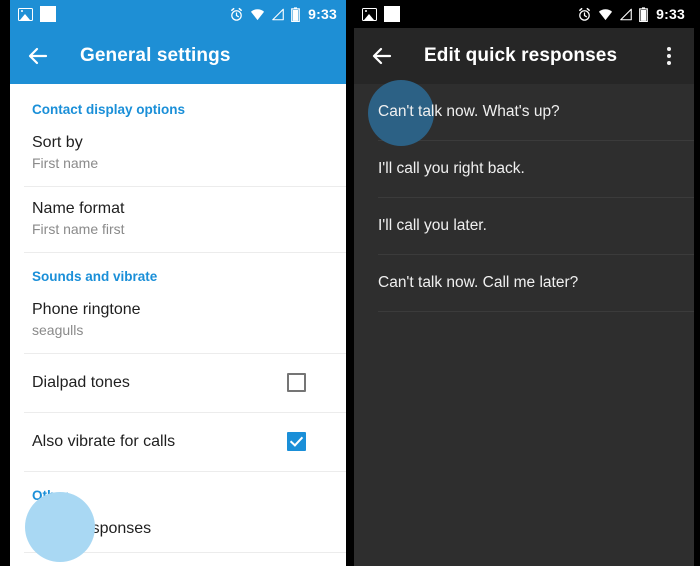 The height and width of the screenshot is (566, 700). I want to click on setting-title: Also vibrate for calls, so click(104, 441).